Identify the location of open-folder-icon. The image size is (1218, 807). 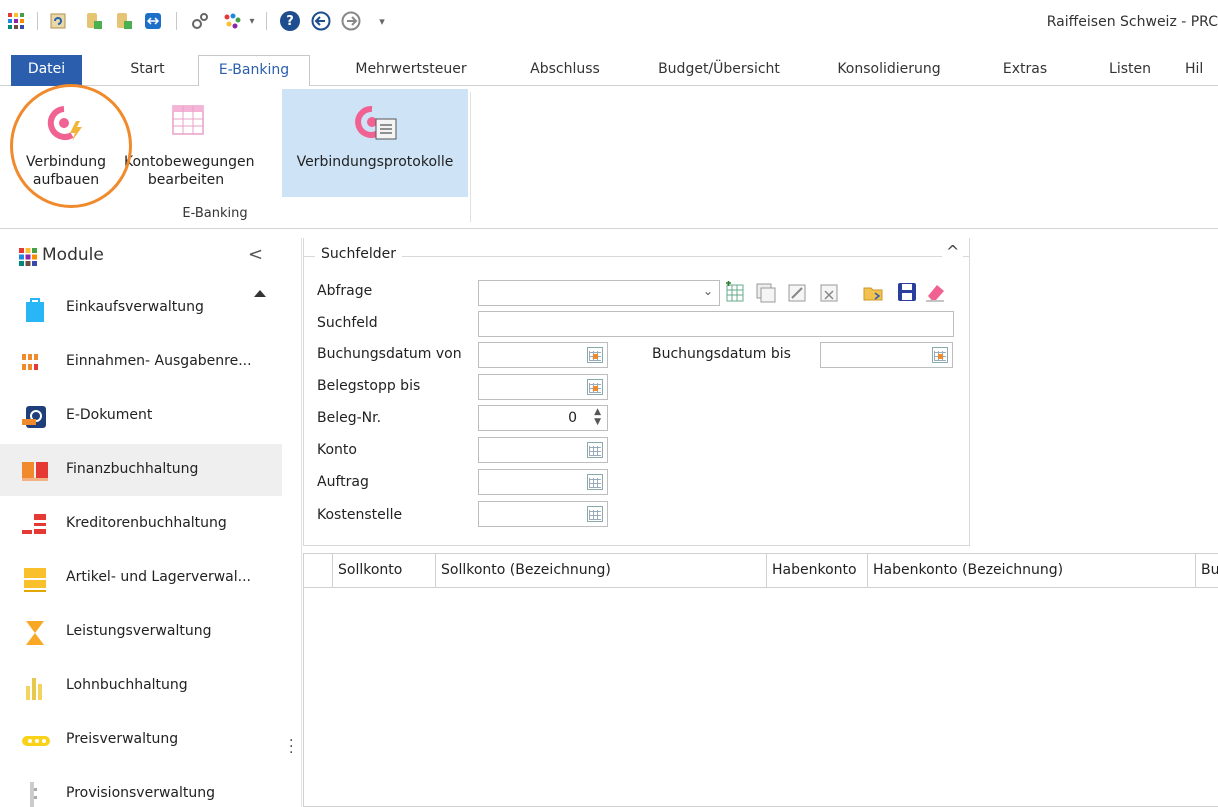
(873, 292).